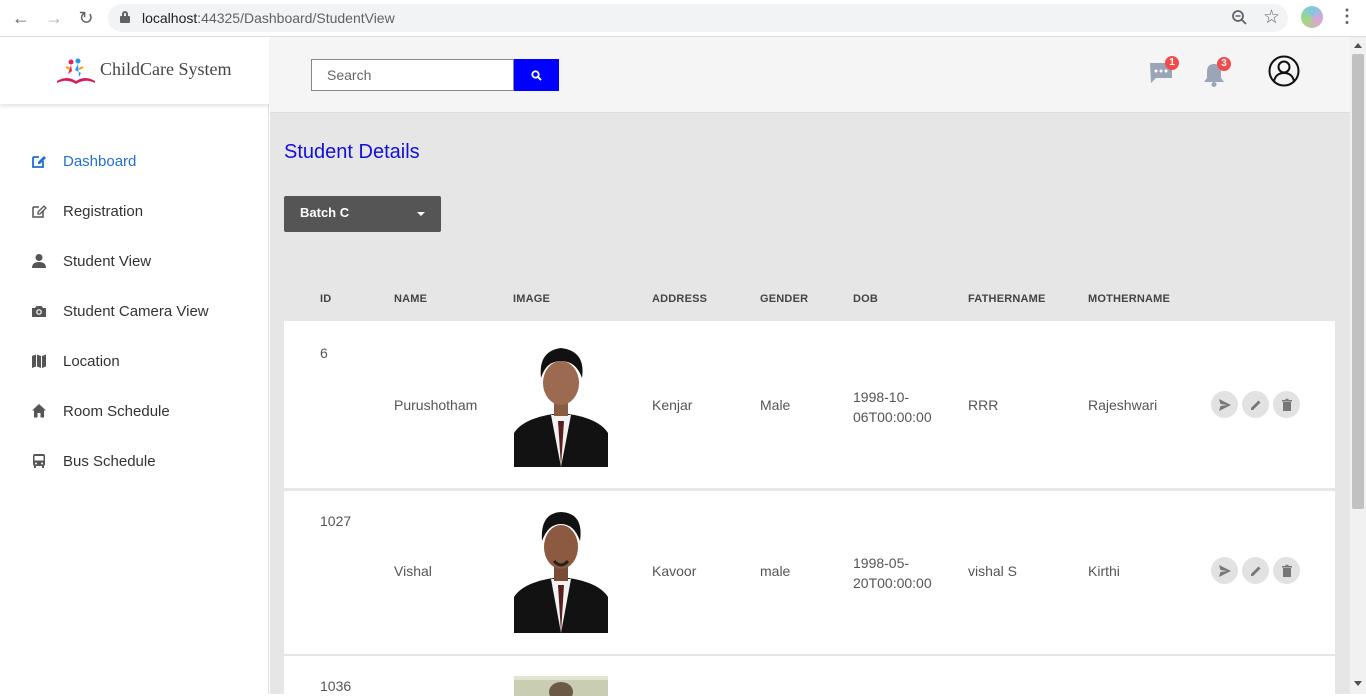  I want to click on scrollbar-thumb, so click(1358, 281).